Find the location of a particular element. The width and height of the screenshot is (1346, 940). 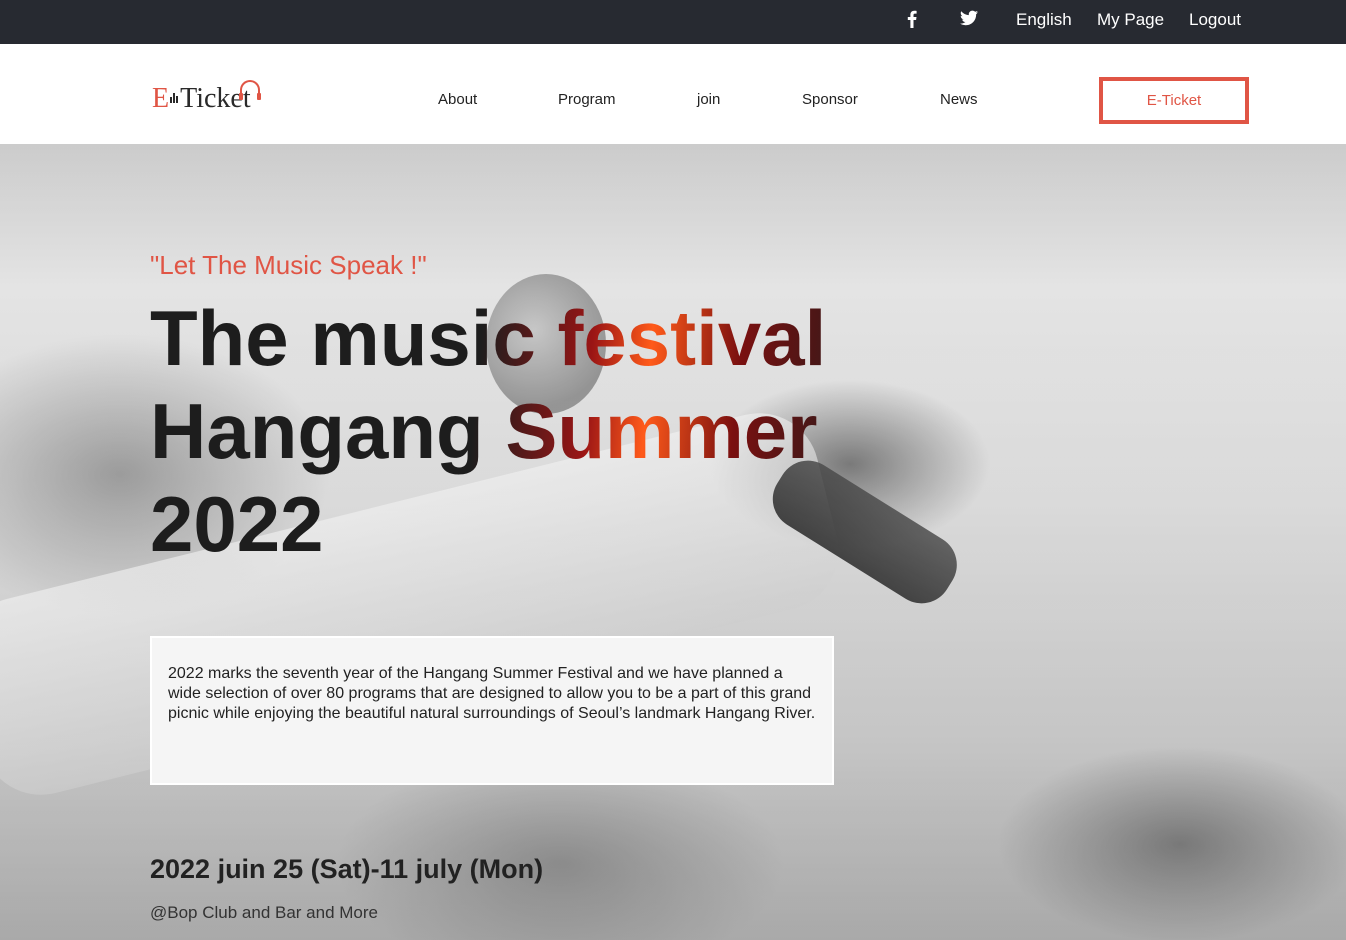

twitter-icon is located at coordinates (969, 19).